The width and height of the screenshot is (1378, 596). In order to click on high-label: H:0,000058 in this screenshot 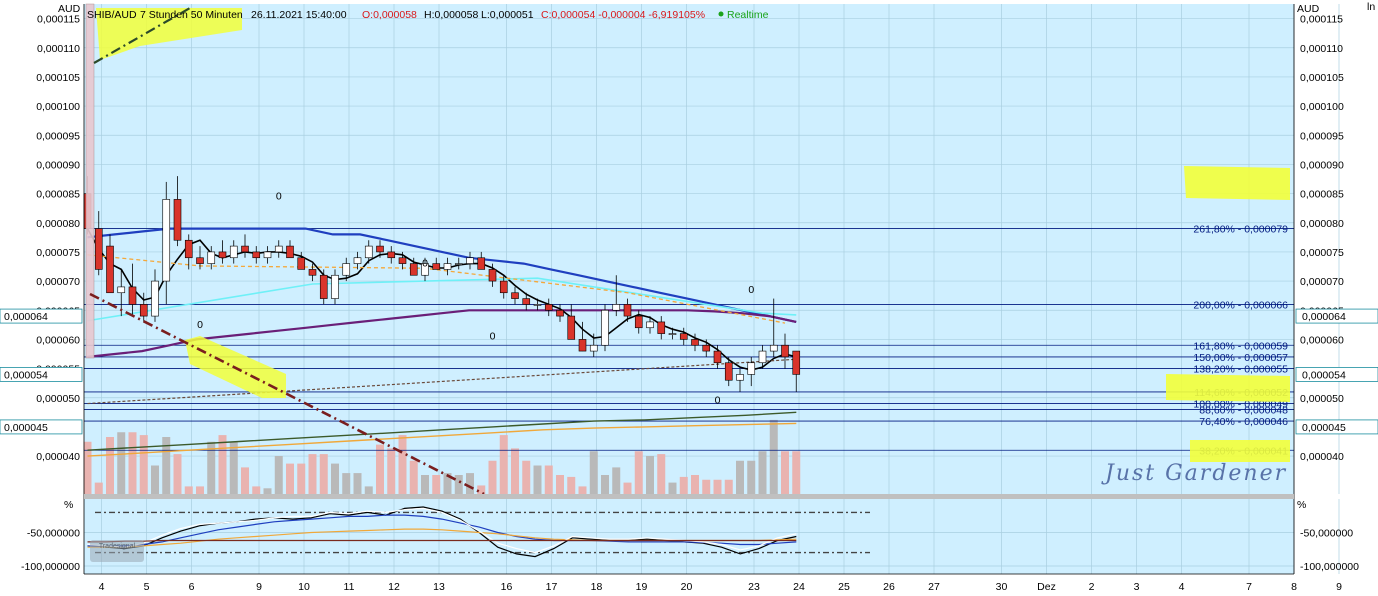, I will do `click(451, 15)`.